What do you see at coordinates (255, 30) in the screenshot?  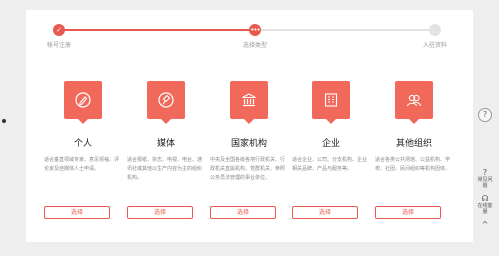 I see `step-2-current-icon: •••` at bounding box center [255, 30].